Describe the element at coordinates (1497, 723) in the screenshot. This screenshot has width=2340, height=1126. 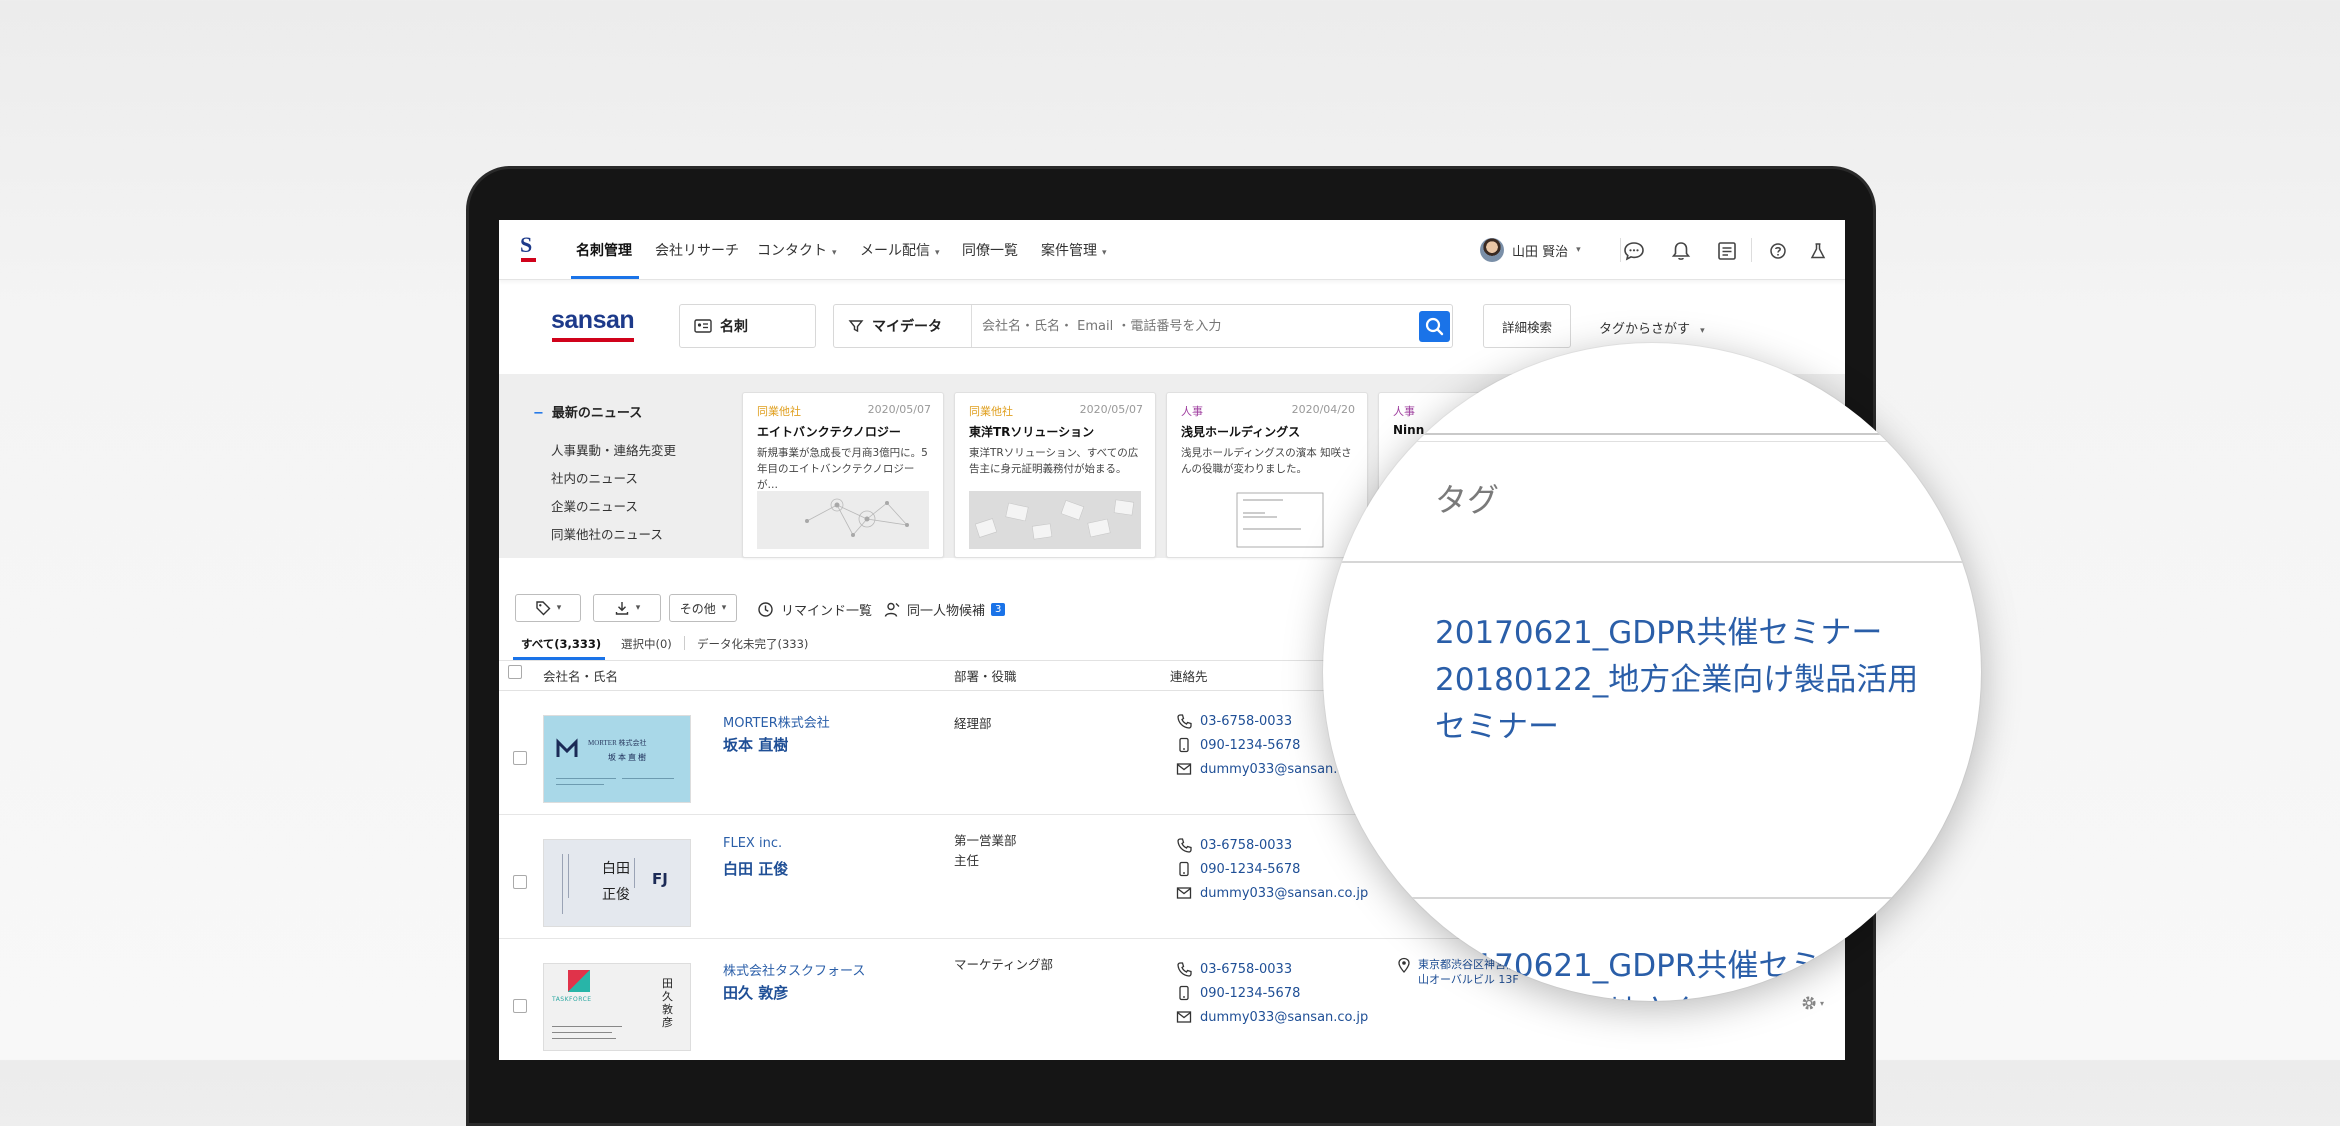
I see `tag-link: セミナー` at that location.